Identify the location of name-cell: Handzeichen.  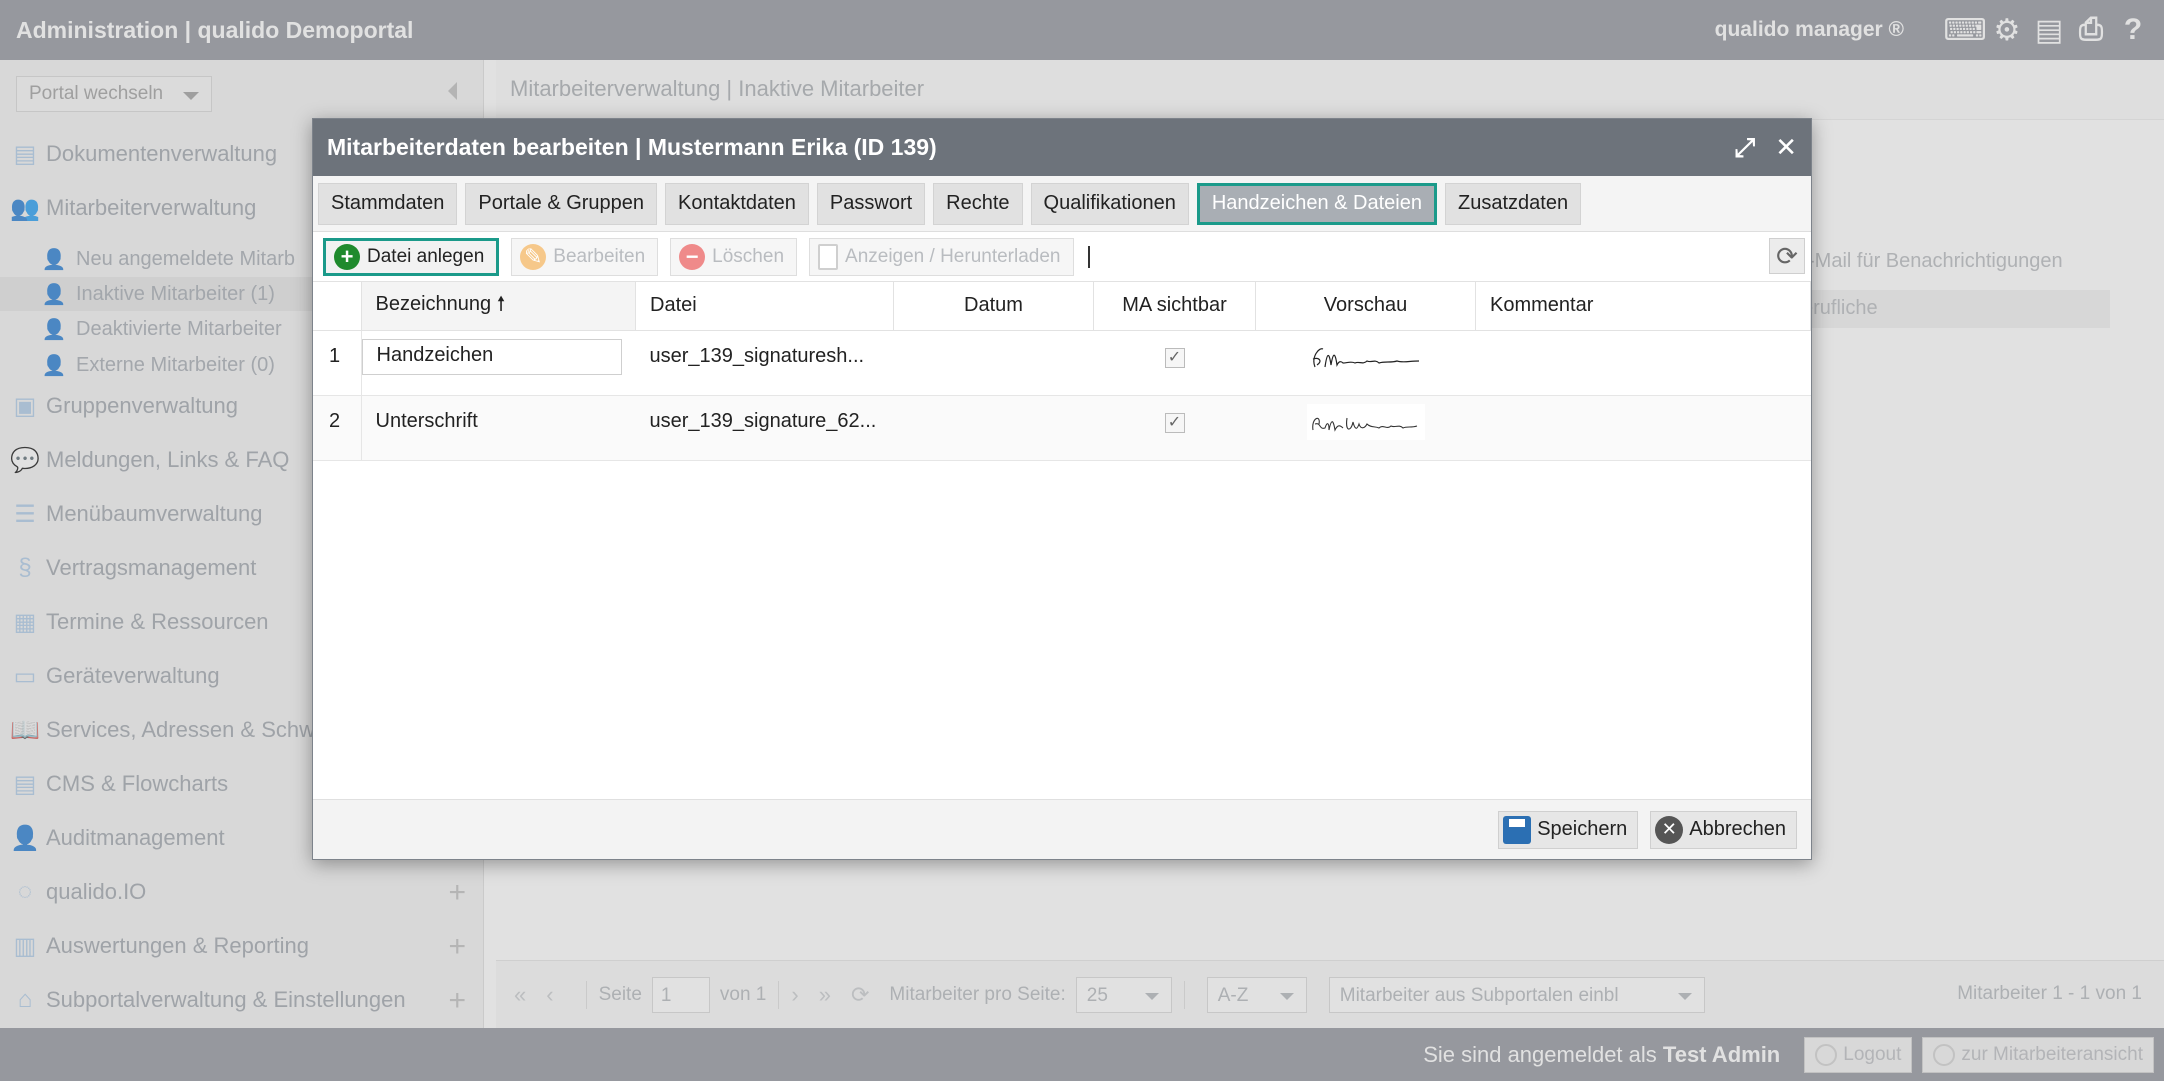
(498, 363).